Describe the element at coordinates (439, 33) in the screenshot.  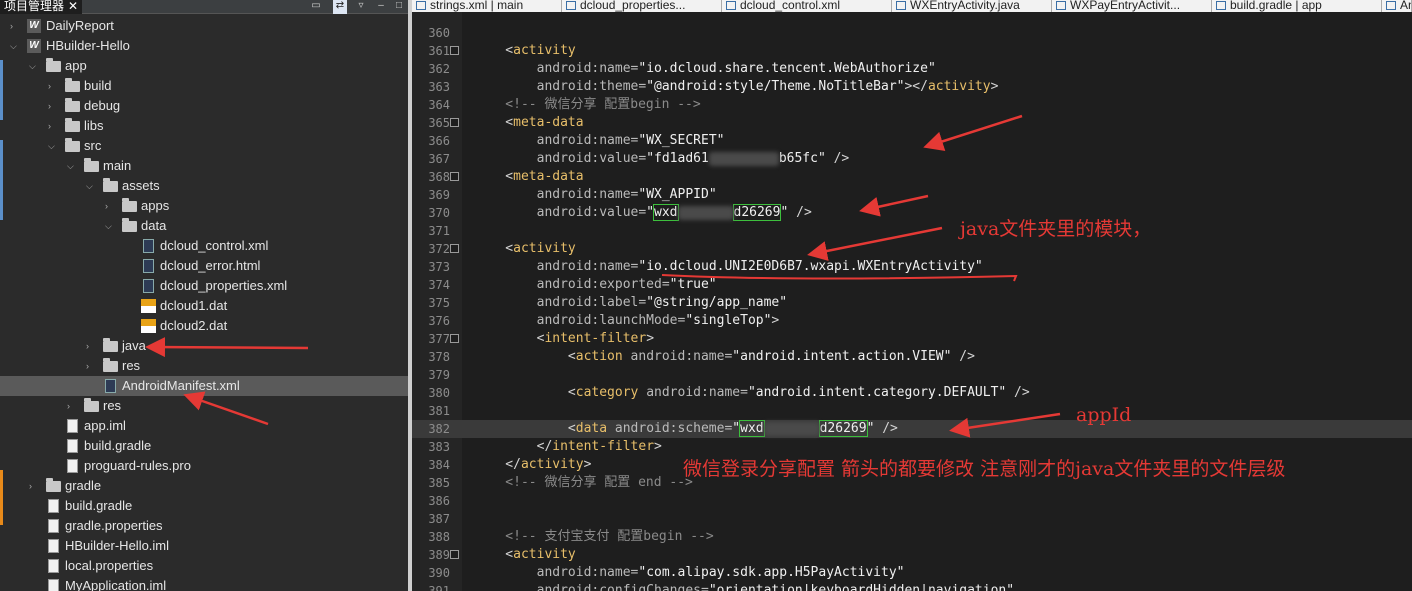
I see `line-number: 360` at that location.